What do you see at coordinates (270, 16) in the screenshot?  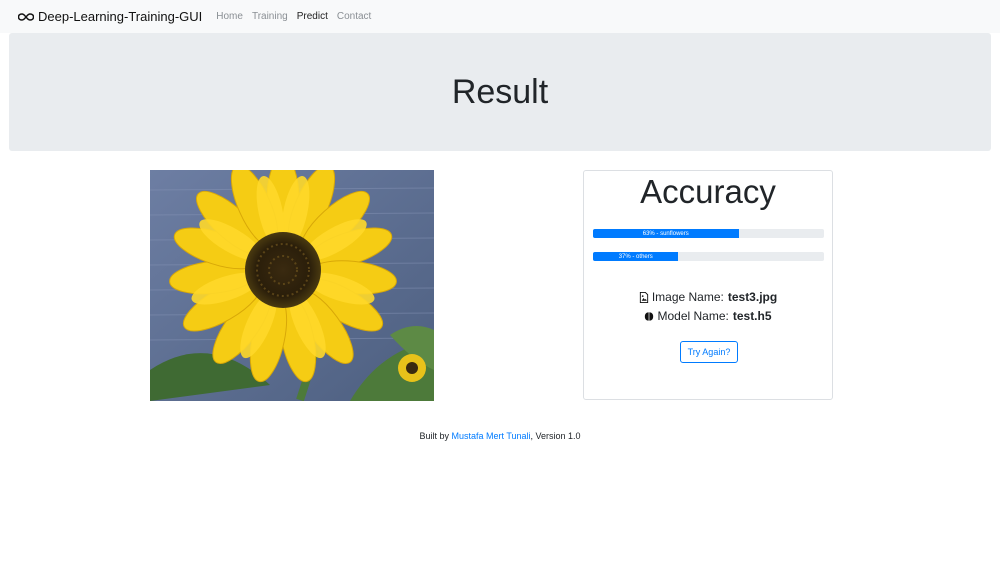 I see `nav-link-training: Training` at bounding box center [270, 16].